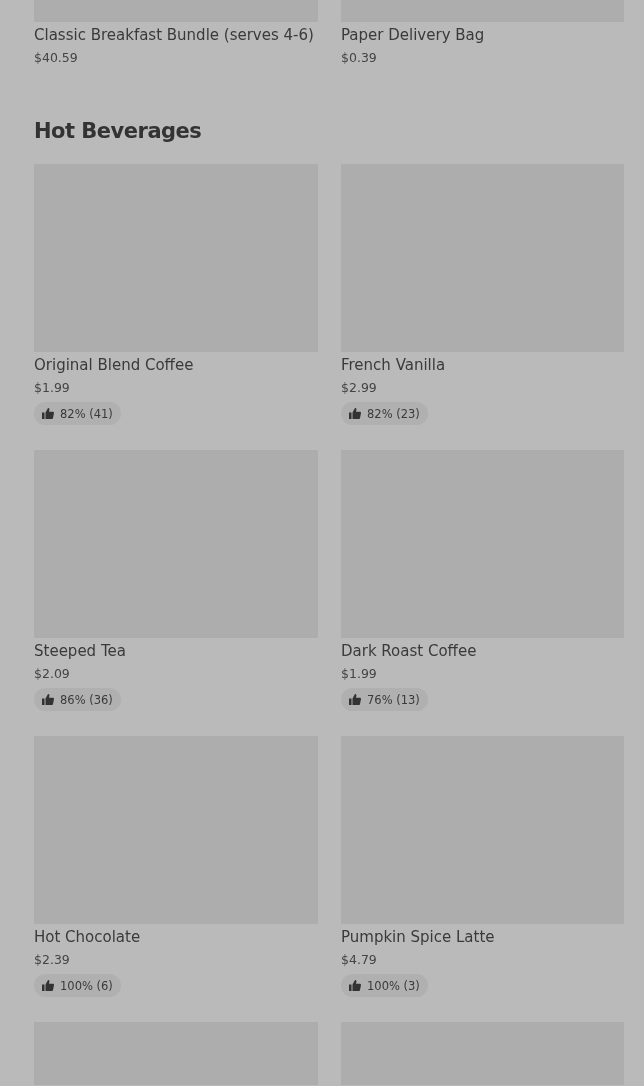  What do you see at coordinates (56, 58) in the screenshot?
I see `item-price: $40.59` at bounding box center [56, 58].